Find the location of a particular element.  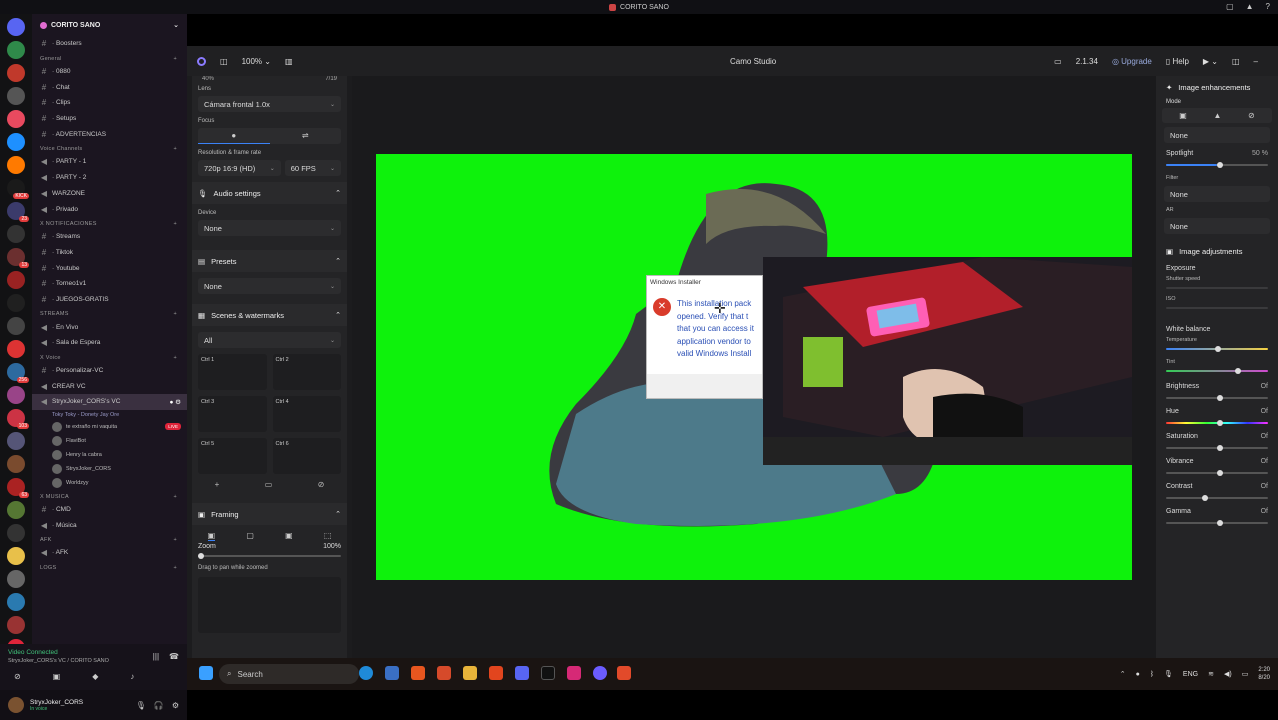

server-icon: KICK is located at coordinates (18, 189).